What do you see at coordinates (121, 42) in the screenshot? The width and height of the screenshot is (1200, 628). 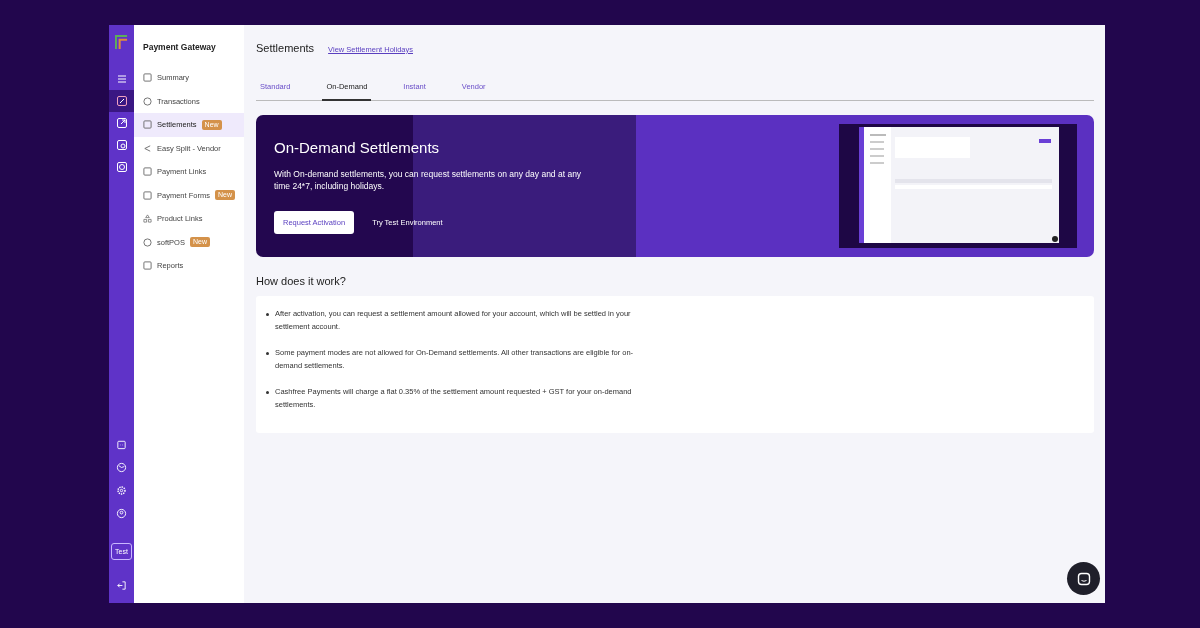 I see `logo-icon` at bounding box center [121, 42].